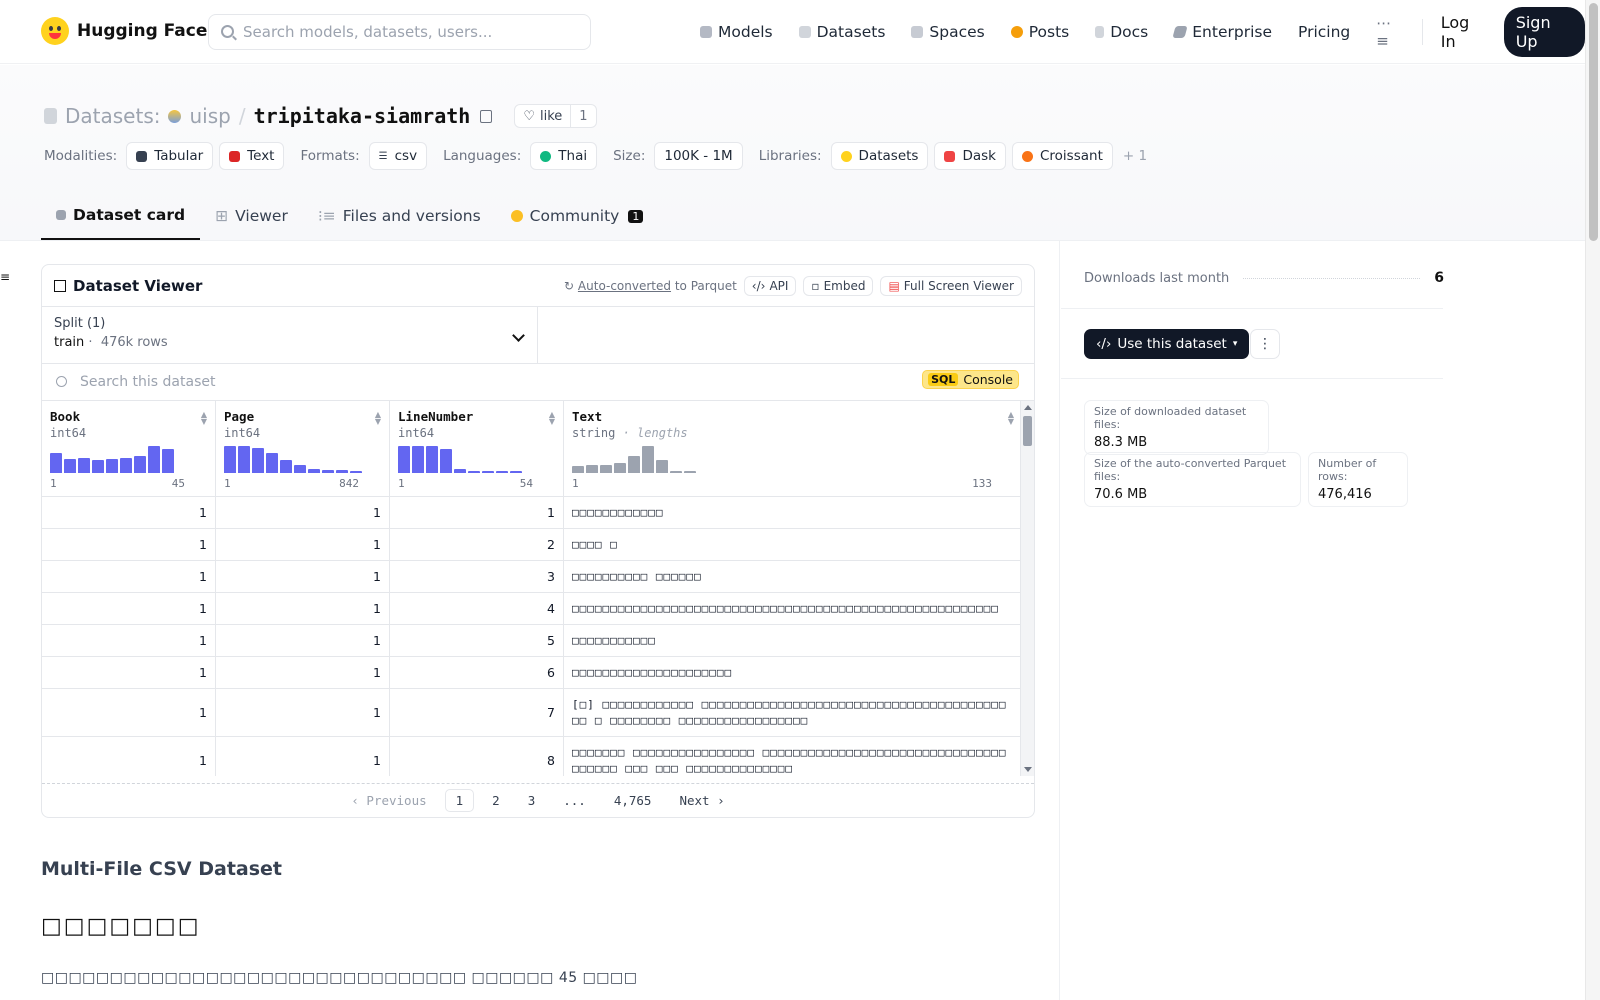 The image size is (1600, 1000). Describe the element at coordinates (496, 800) in the screenshot. I see `page-2-button: 2` at that location.